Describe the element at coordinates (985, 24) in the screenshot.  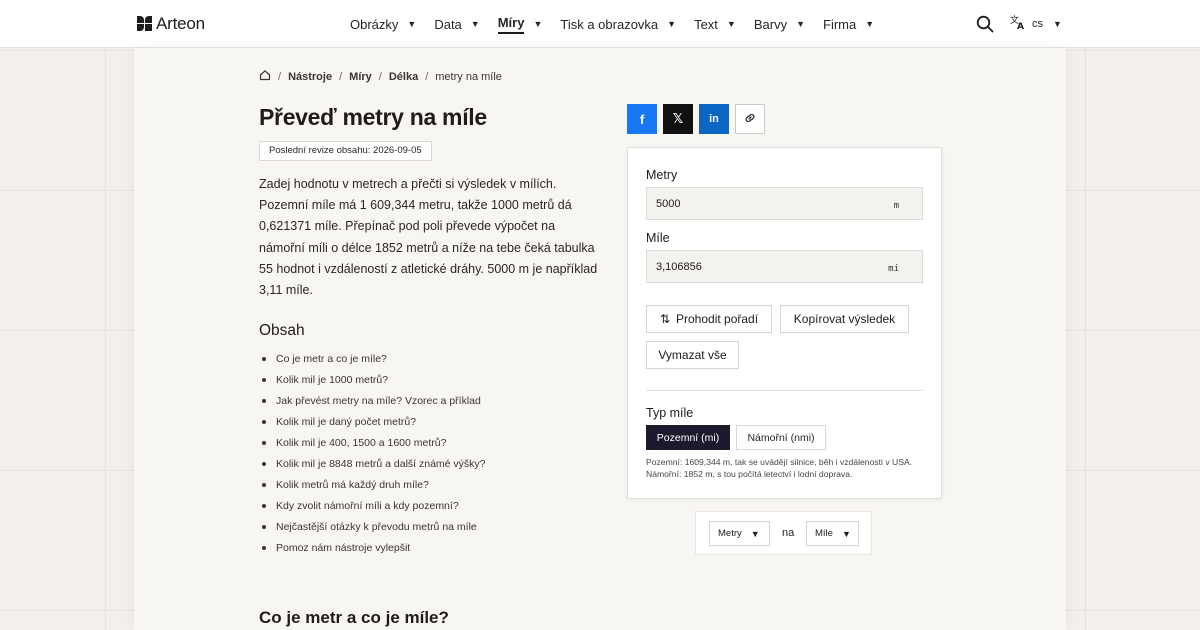
I see `search-icon` at that location.